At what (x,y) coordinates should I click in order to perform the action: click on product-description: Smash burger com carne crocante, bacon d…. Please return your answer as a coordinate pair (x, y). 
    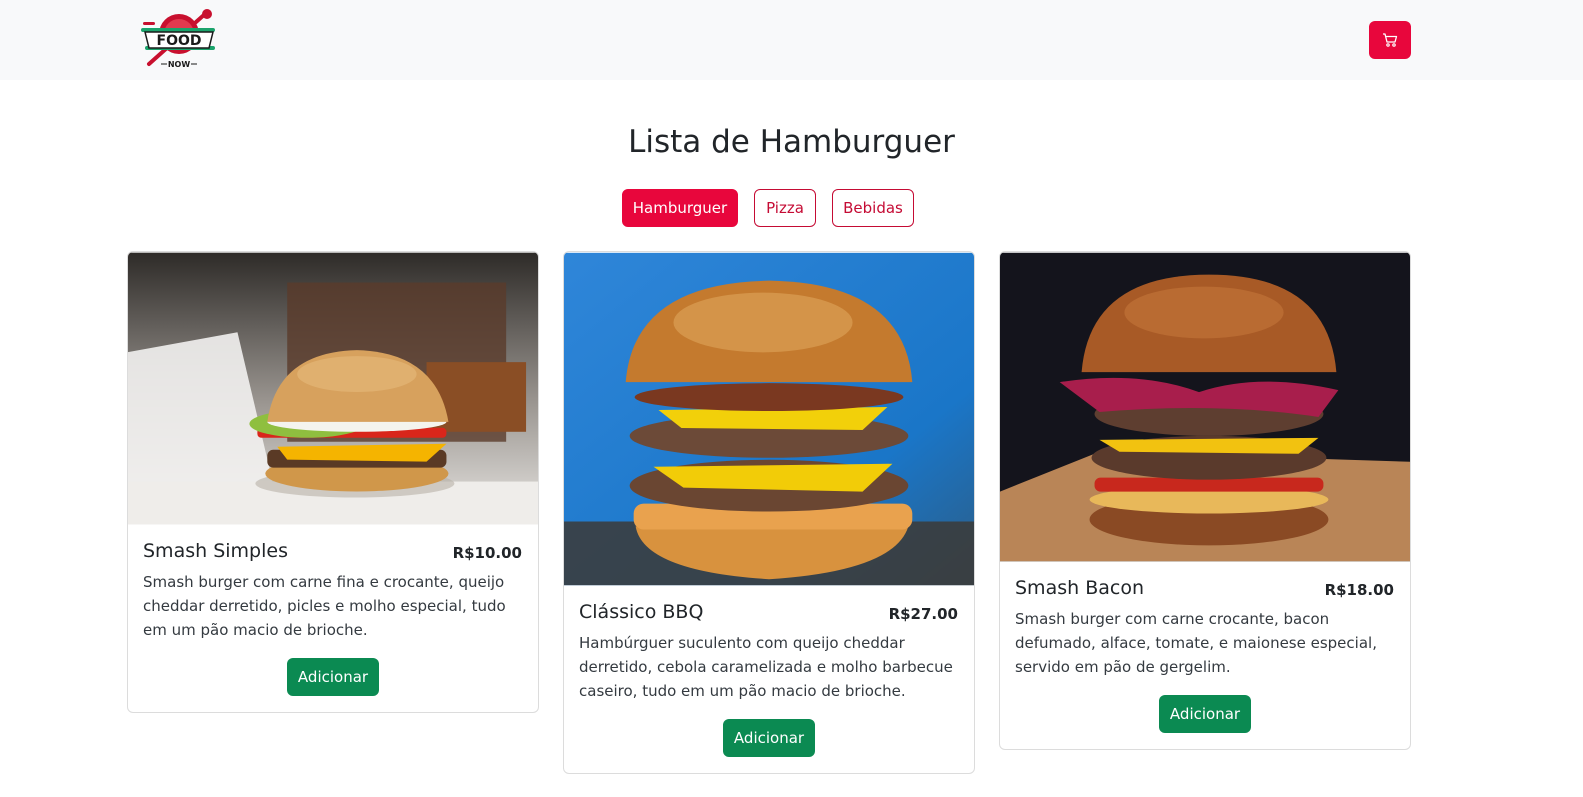
    Looking at the image, I should click on (1196, 643).